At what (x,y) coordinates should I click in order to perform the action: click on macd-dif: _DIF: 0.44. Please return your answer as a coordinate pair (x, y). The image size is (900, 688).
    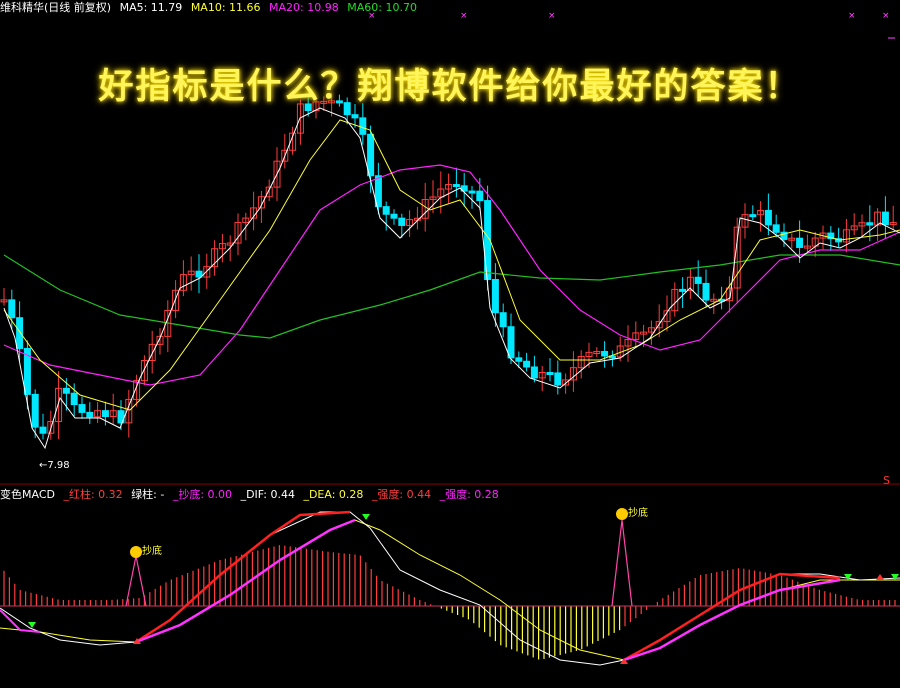
    Looking at the image, I should click on (267, 494).